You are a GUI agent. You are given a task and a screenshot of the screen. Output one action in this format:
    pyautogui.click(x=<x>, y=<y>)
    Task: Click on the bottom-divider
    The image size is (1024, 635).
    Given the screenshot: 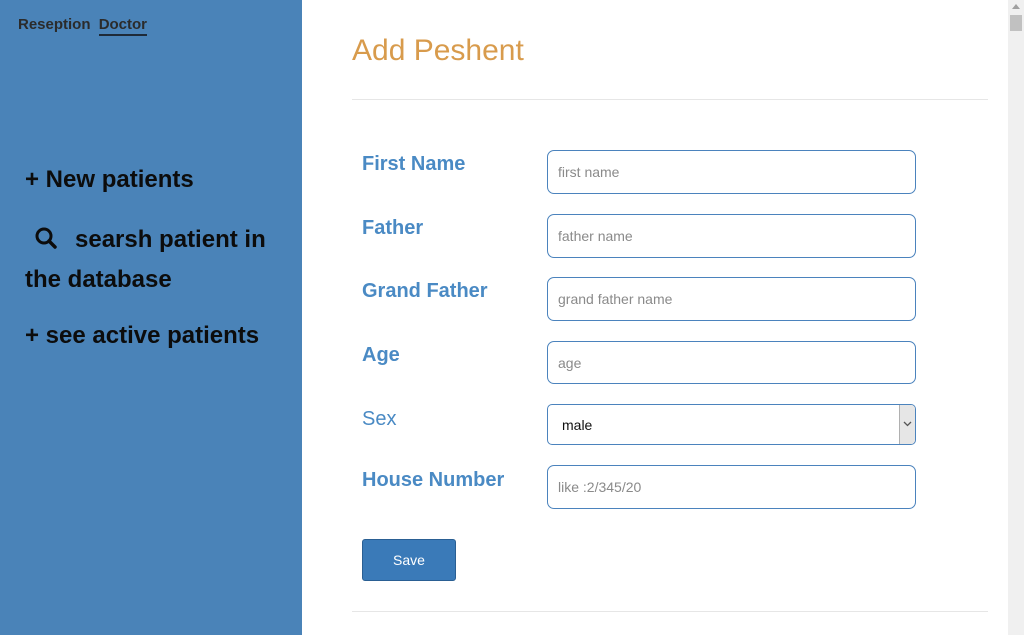 What is the action you would take?
    pyautogui.click(x=670, y=611)
    